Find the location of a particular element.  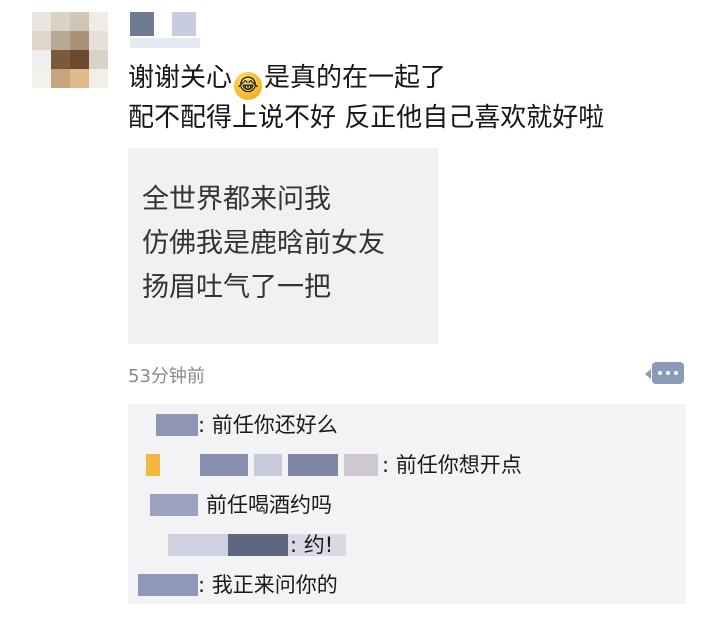

post-text: 谢谢关心 😂 是真的在一起了 配不配得上说不好 反正他自己喜欢就好啦 is located at coordinates (366, 98).